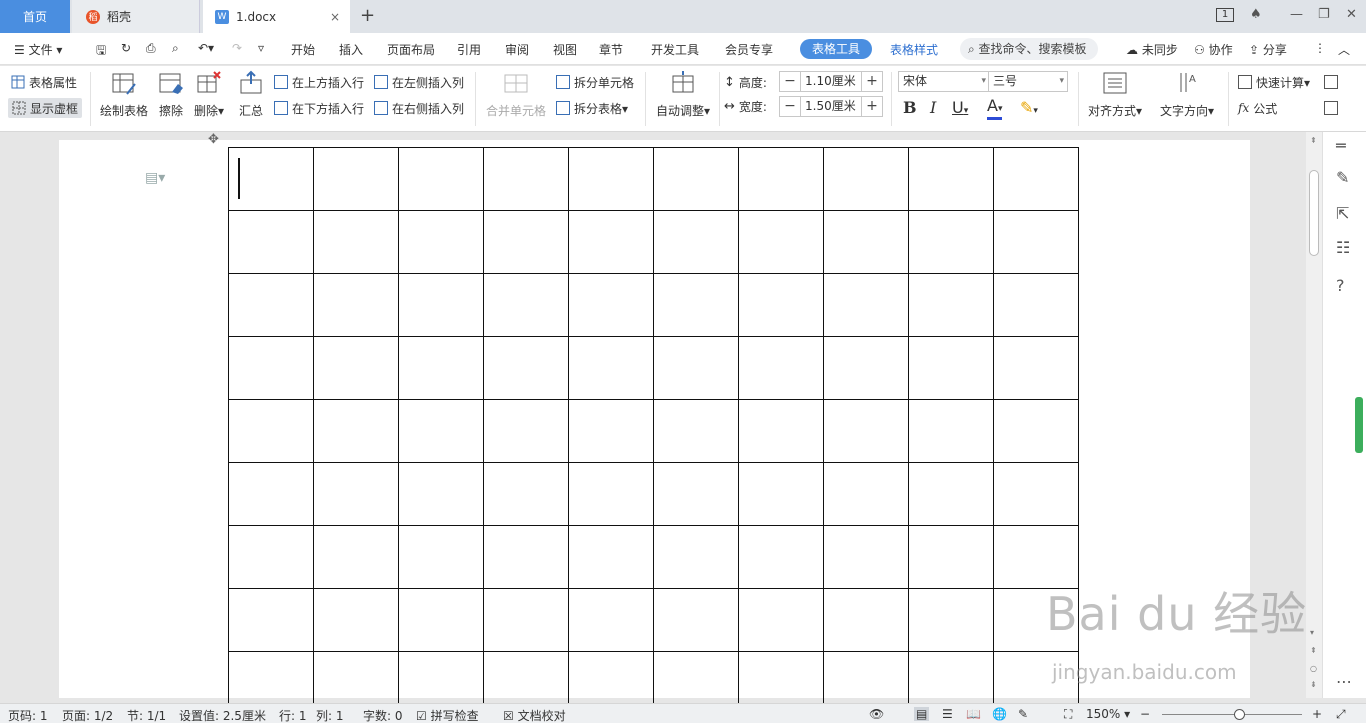 The image size is (1366, 723). What do you see at coordinates (611, 49) in the screenshot?
I see `menu-chapter: 章节` at bounding box center [611, 49].